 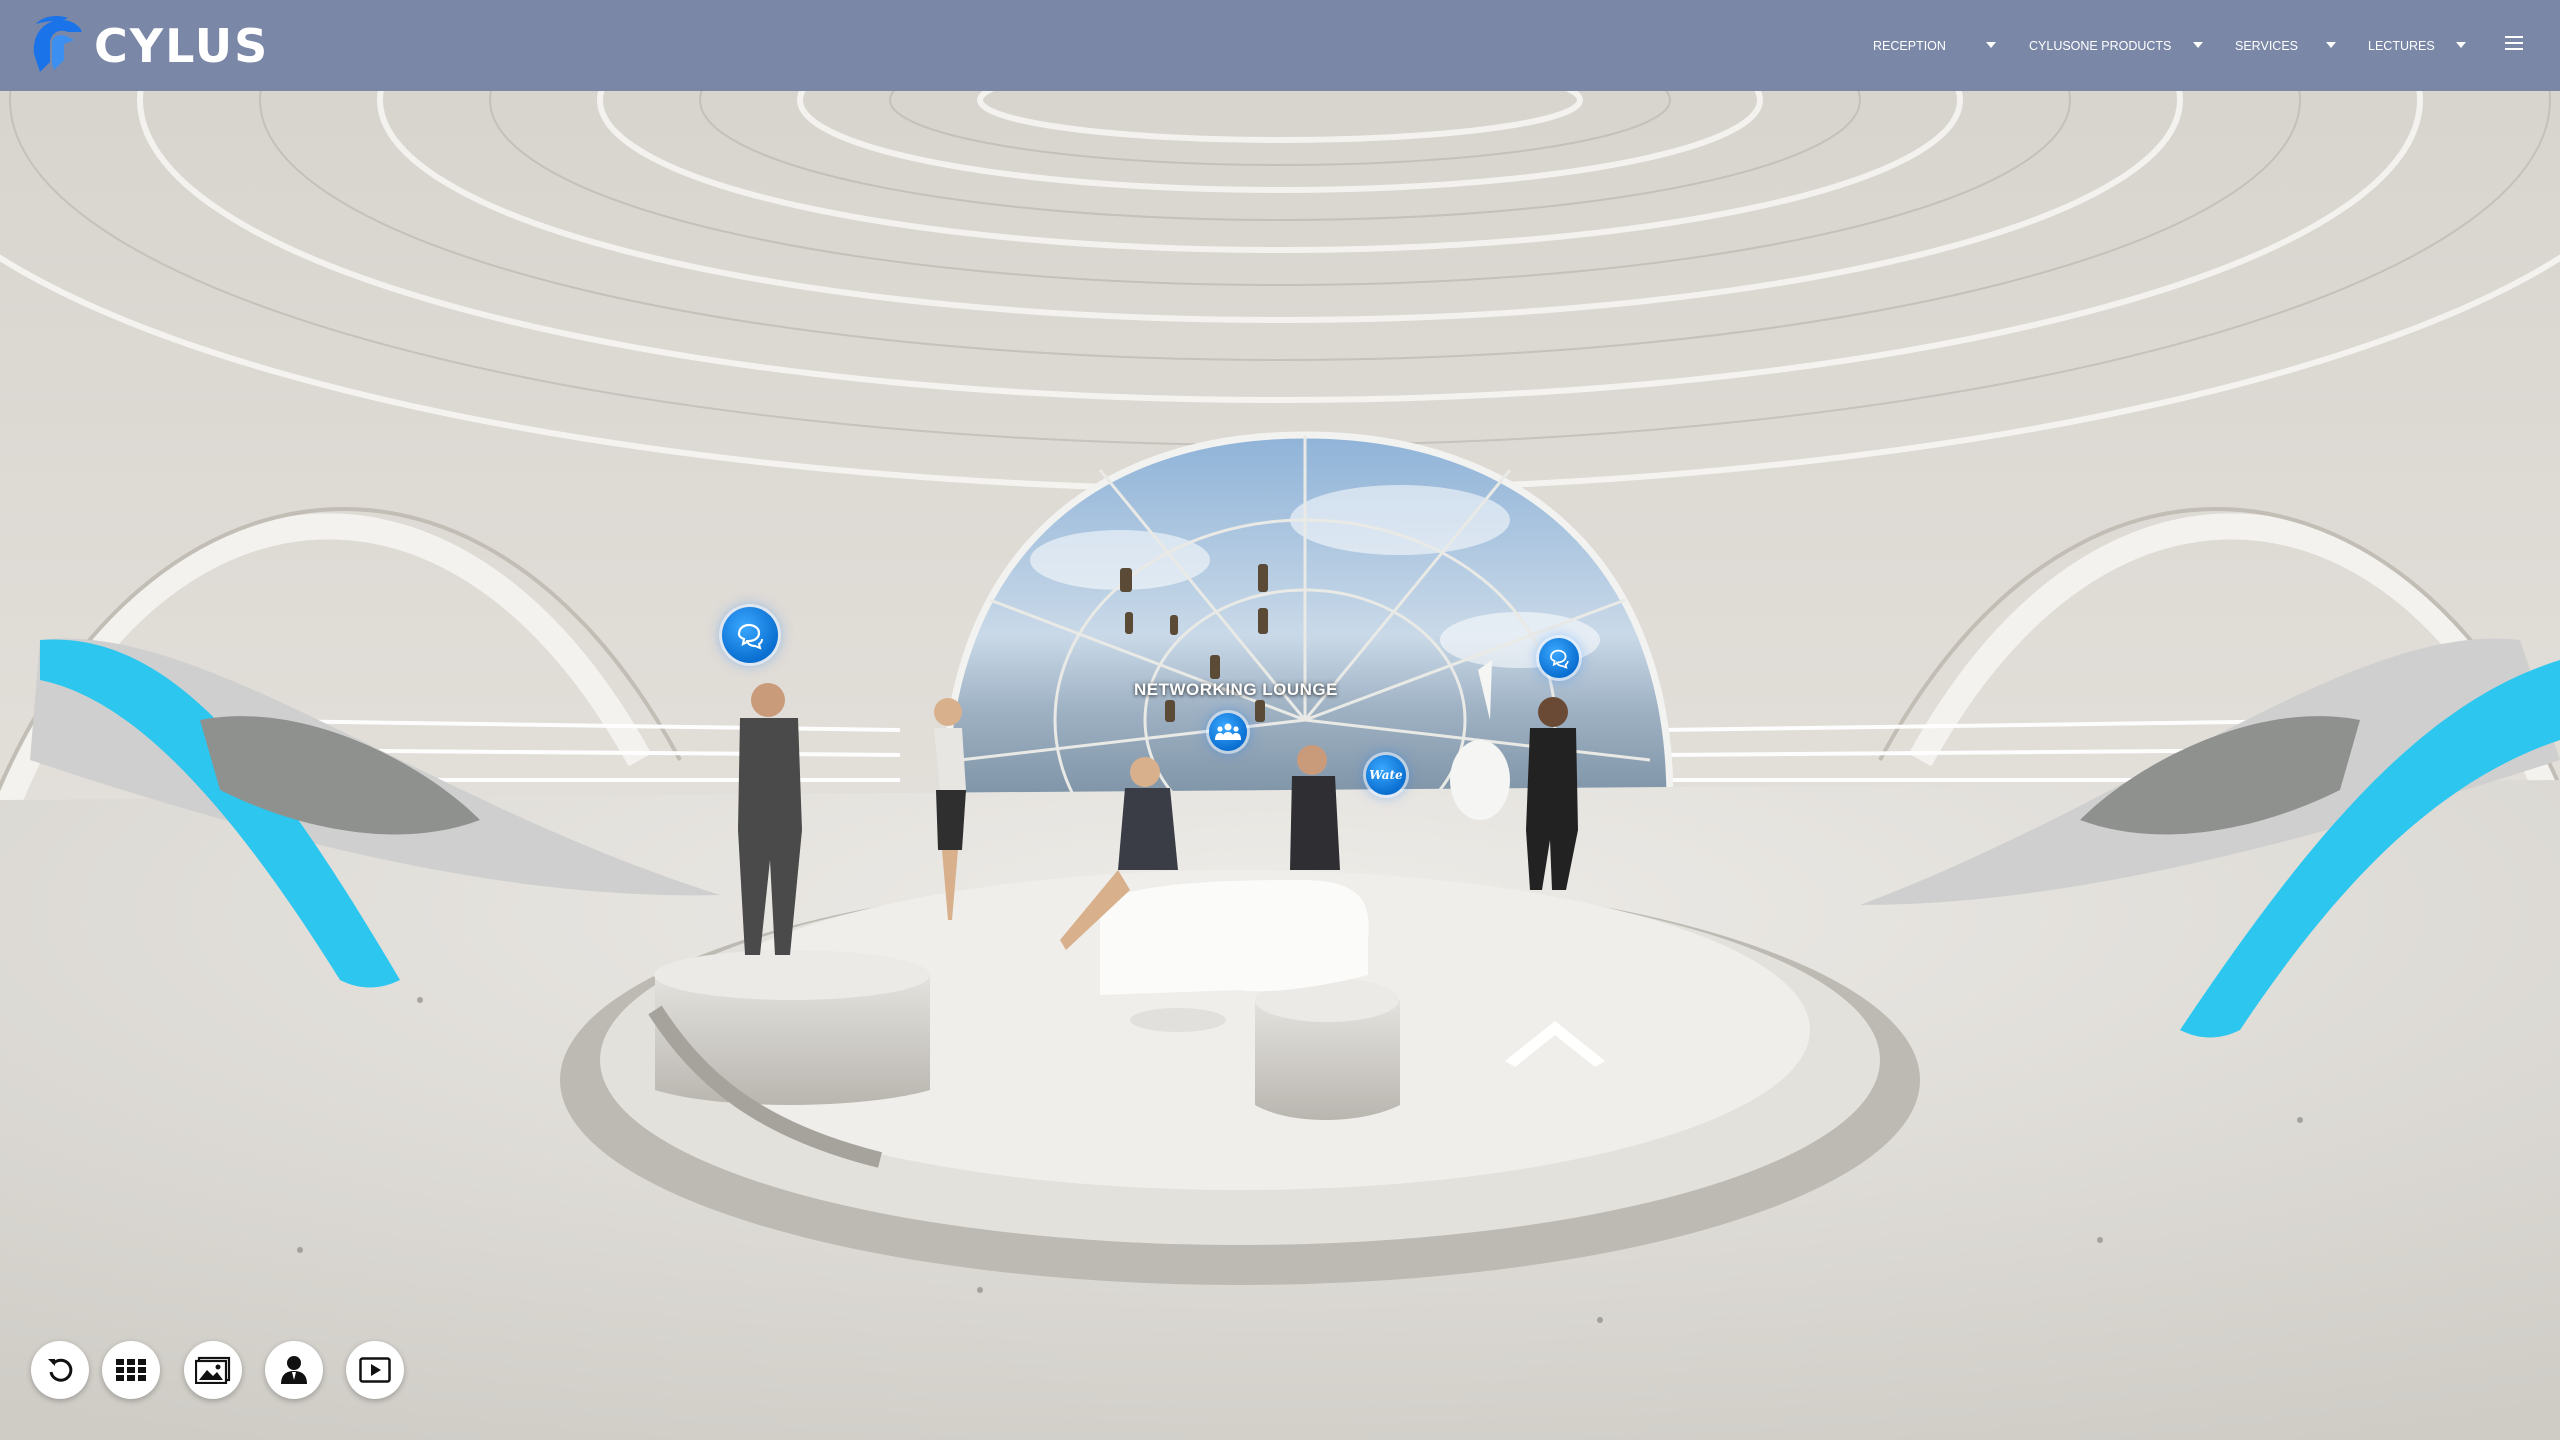 I want to click on networking-group-hotspot, so click(x=1228, y=732).